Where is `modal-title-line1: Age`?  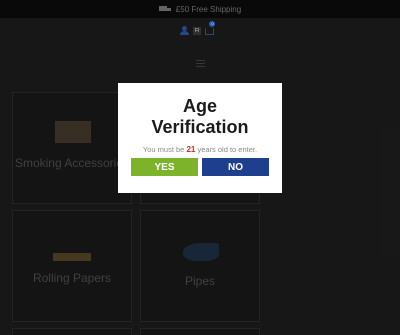 modal-title-line1: Age is located at coordinates (199, 106).